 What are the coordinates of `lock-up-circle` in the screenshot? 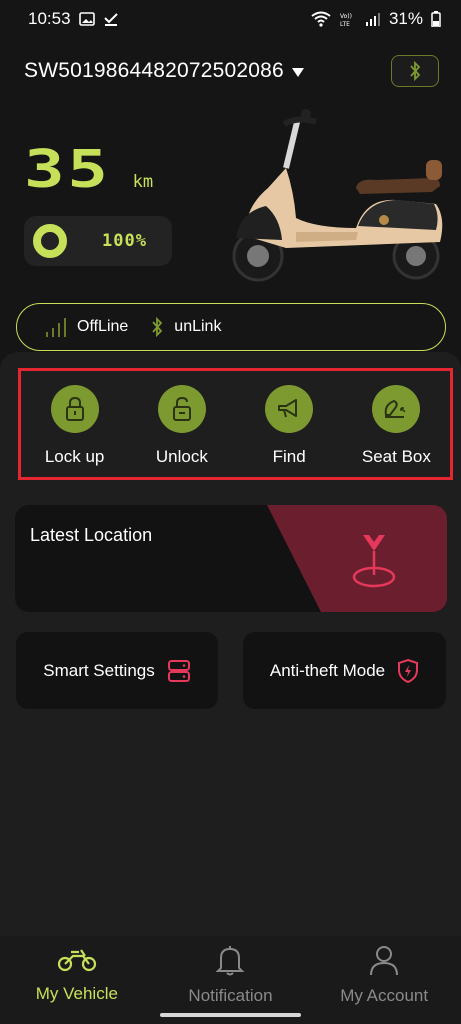 It's located at (74, 409).